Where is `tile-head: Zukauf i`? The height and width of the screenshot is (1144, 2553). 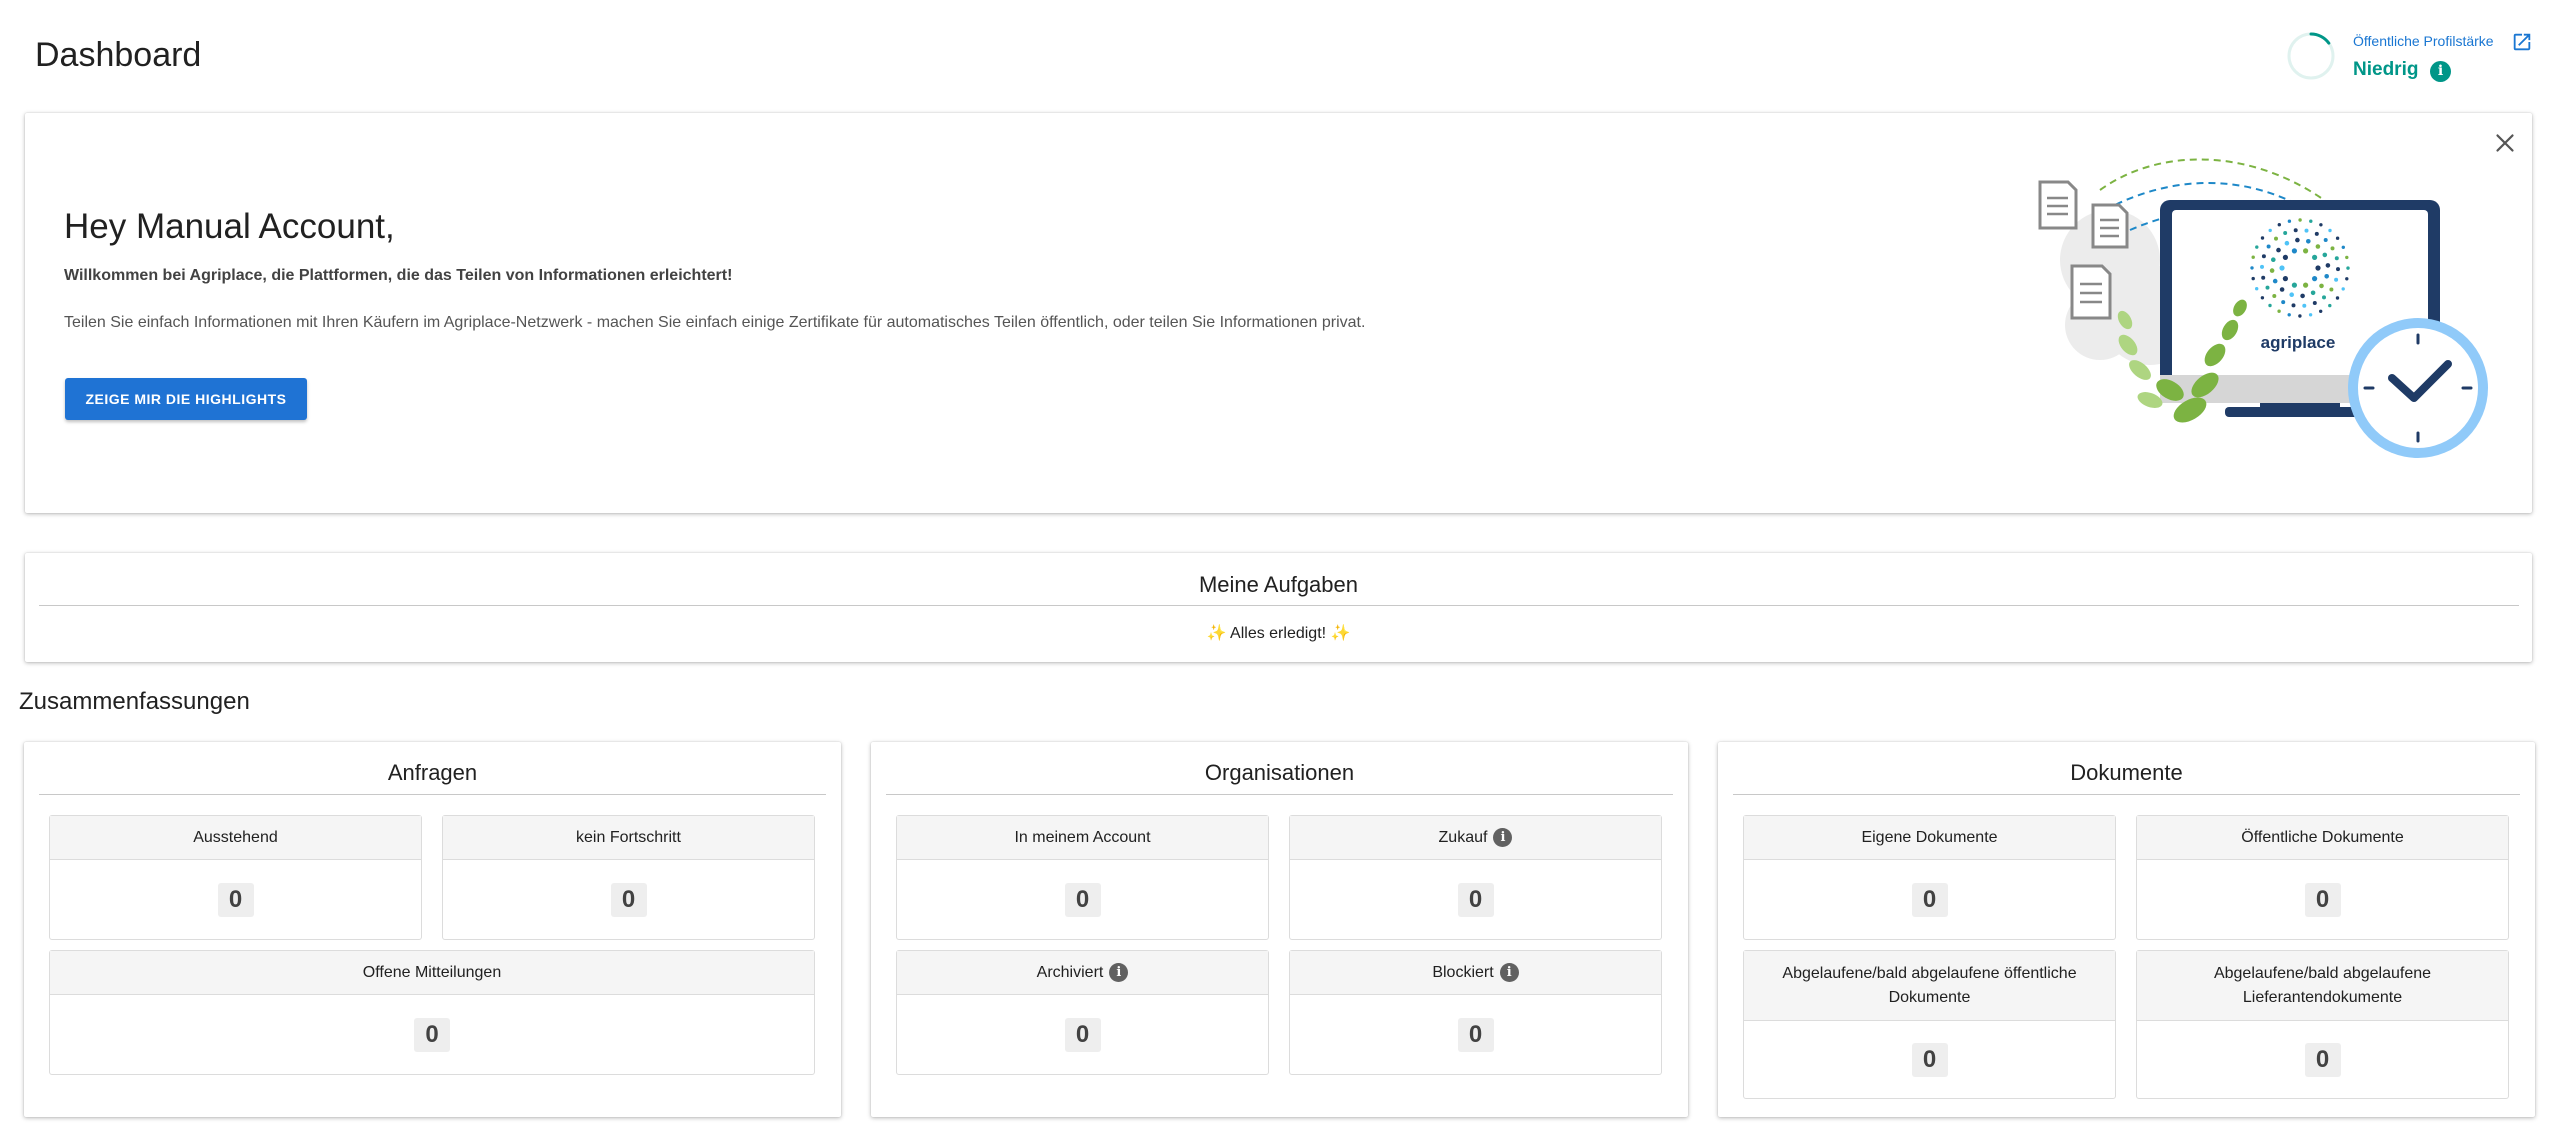
tile-head: Zukauf i is located at coordinates (1475, 838).